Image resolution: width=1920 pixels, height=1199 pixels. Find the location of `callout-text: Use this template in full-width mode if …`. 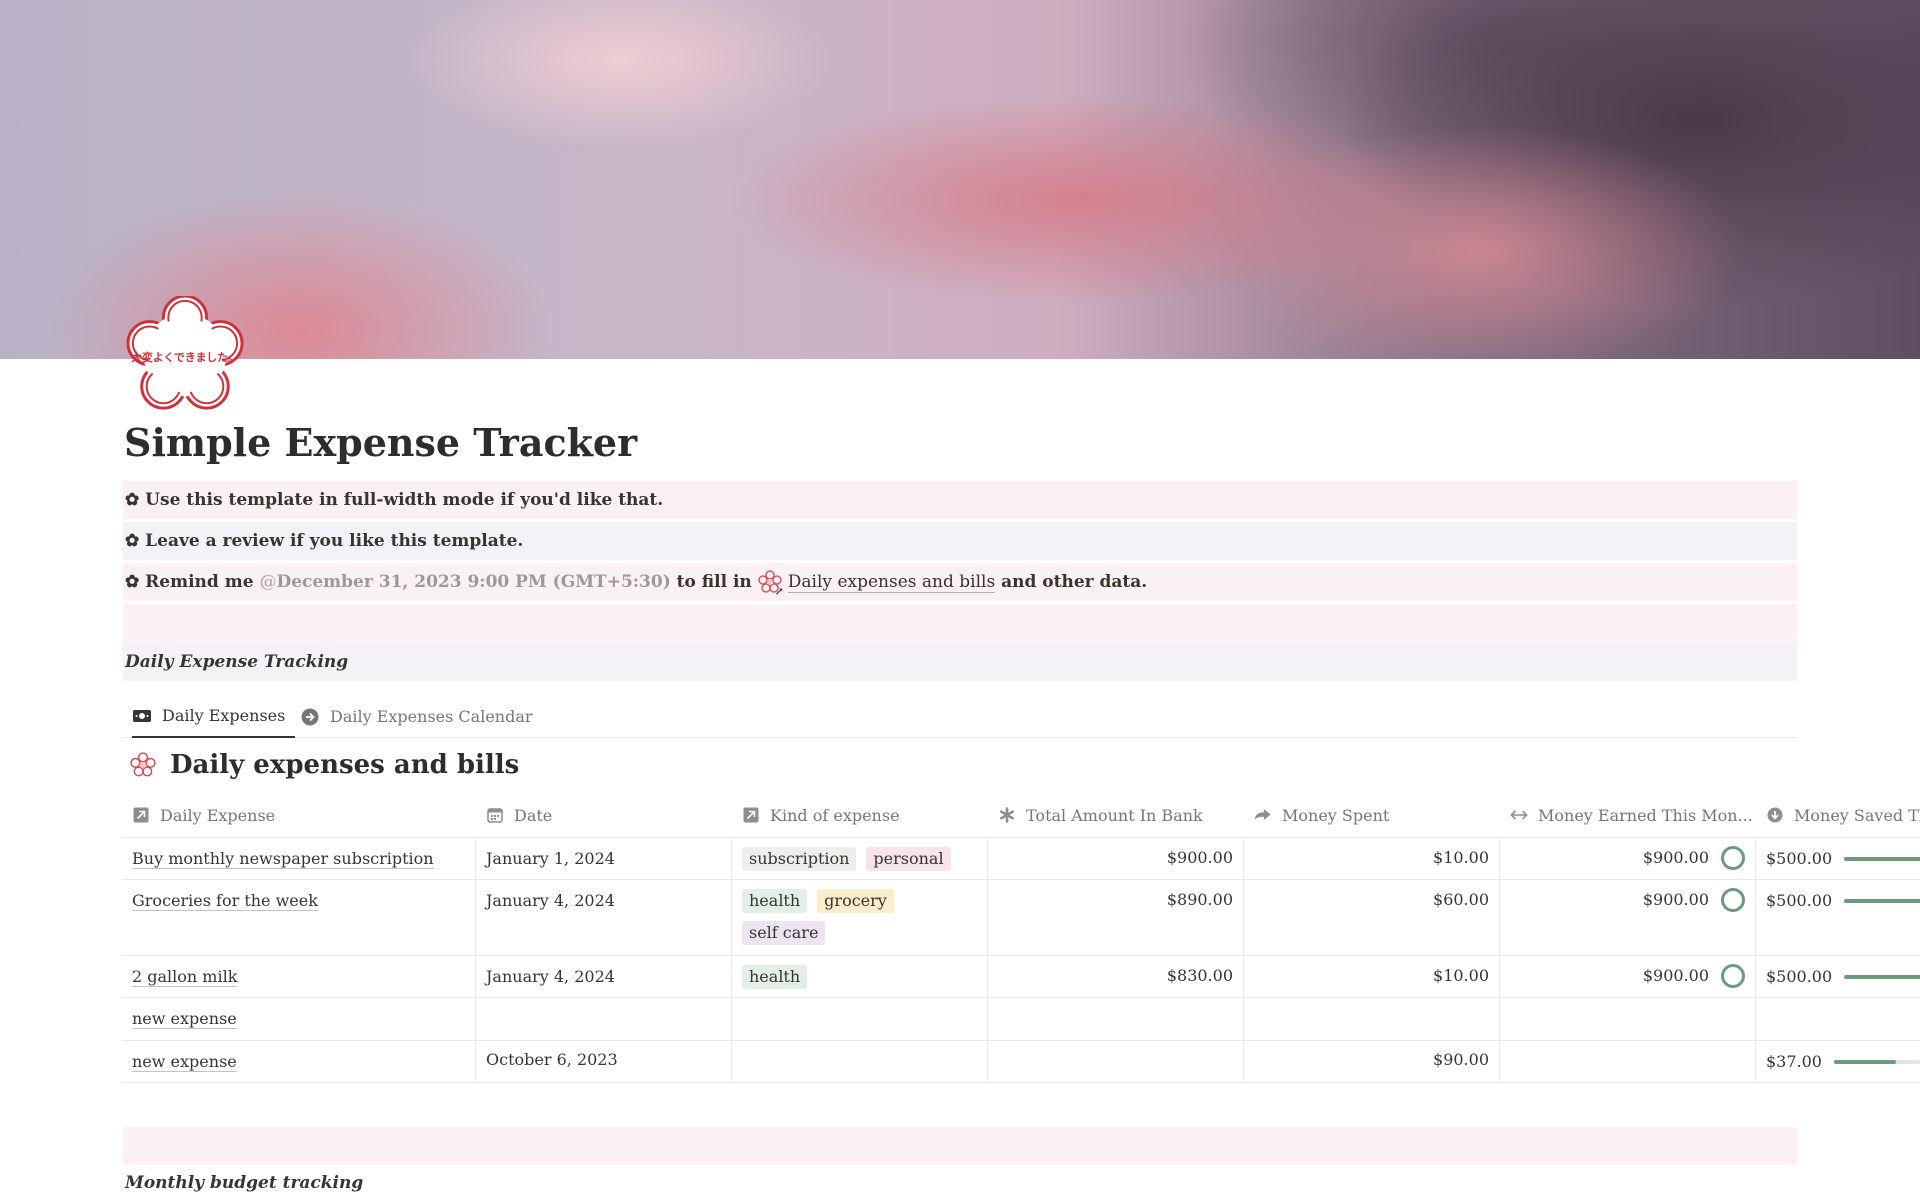

callout-text: Use this template in full-width mode if … is located at coordinates (404, 500).